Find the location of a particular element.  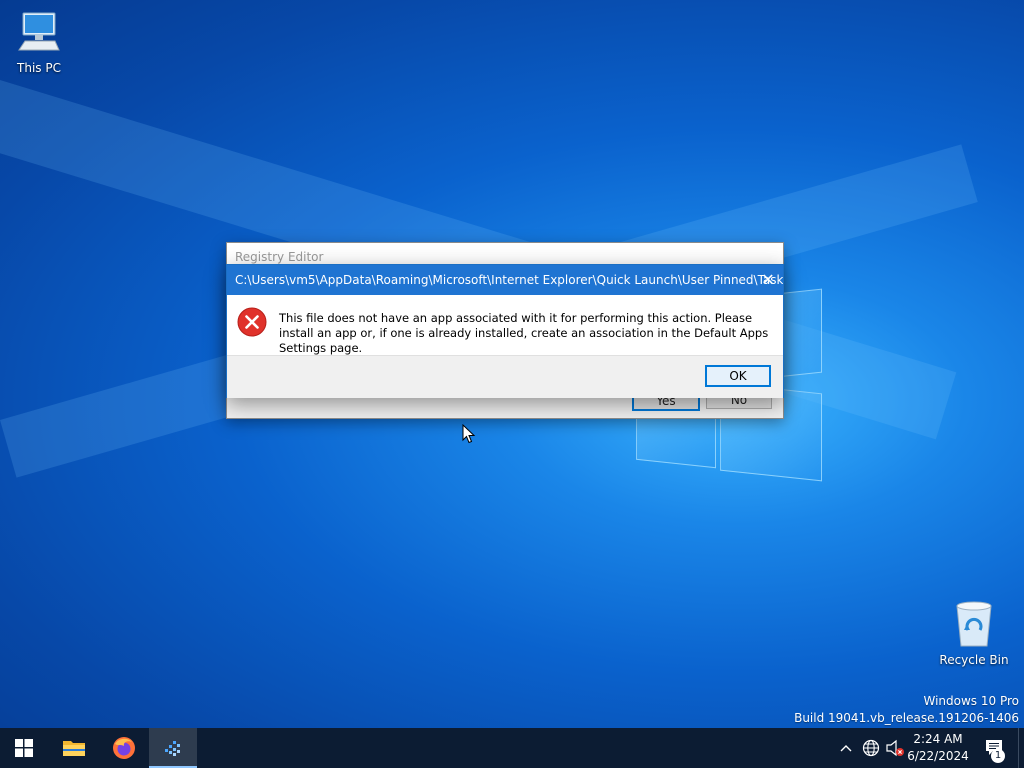

action-center-button: 1 is located at coordinates (995, 748).